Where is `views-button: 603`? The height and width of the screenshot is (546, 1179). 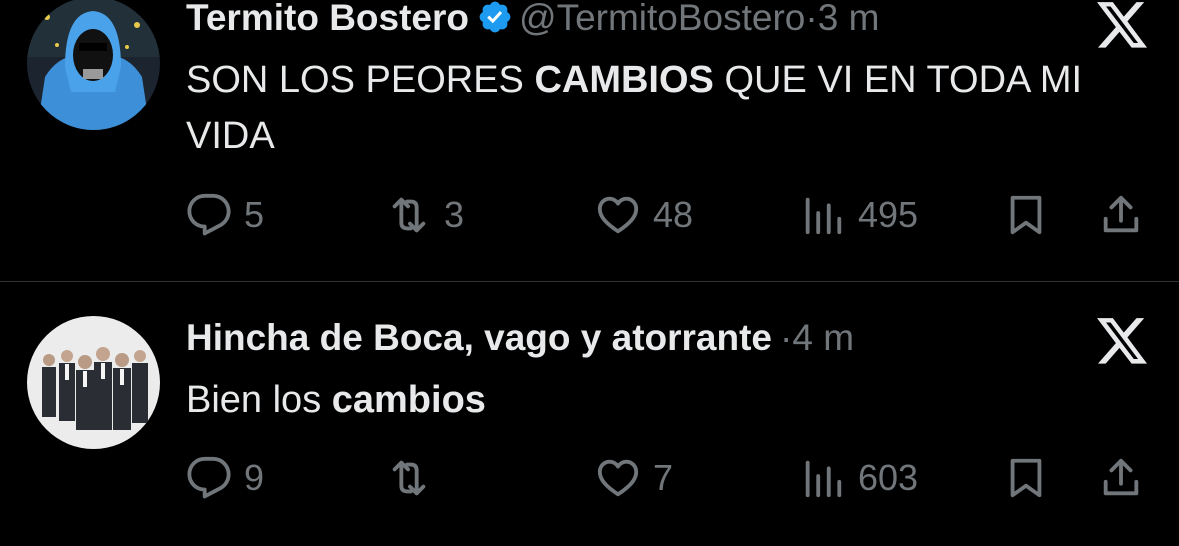 views-button: 603 is located at coordinates (859, 478).